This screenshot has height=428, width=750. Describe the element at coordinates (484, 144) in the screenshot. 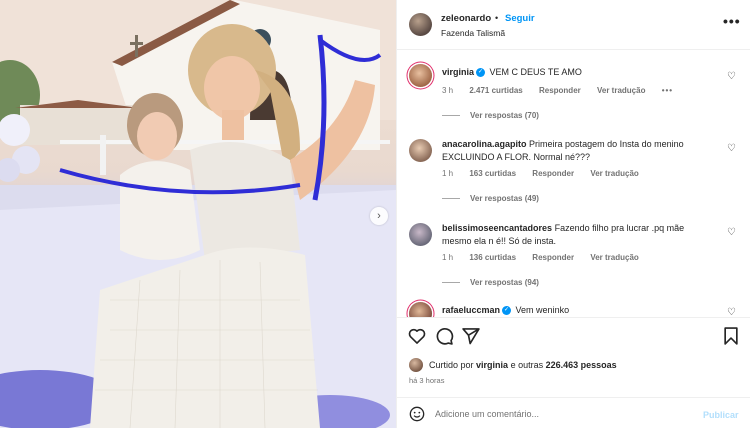

I see `commenter-username: anacarolina.agapito` at that location.